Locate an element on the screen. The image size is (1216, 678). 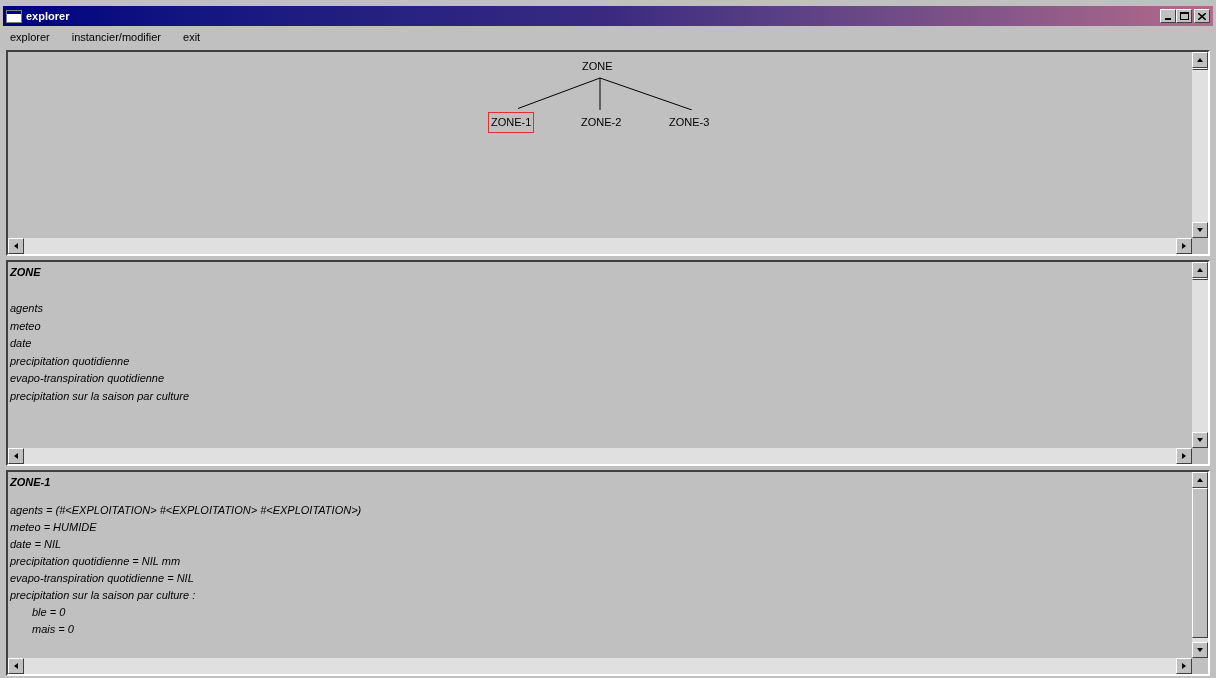
slot-name: precipitation sur la saison par culture is located at coordinates (100, 396).